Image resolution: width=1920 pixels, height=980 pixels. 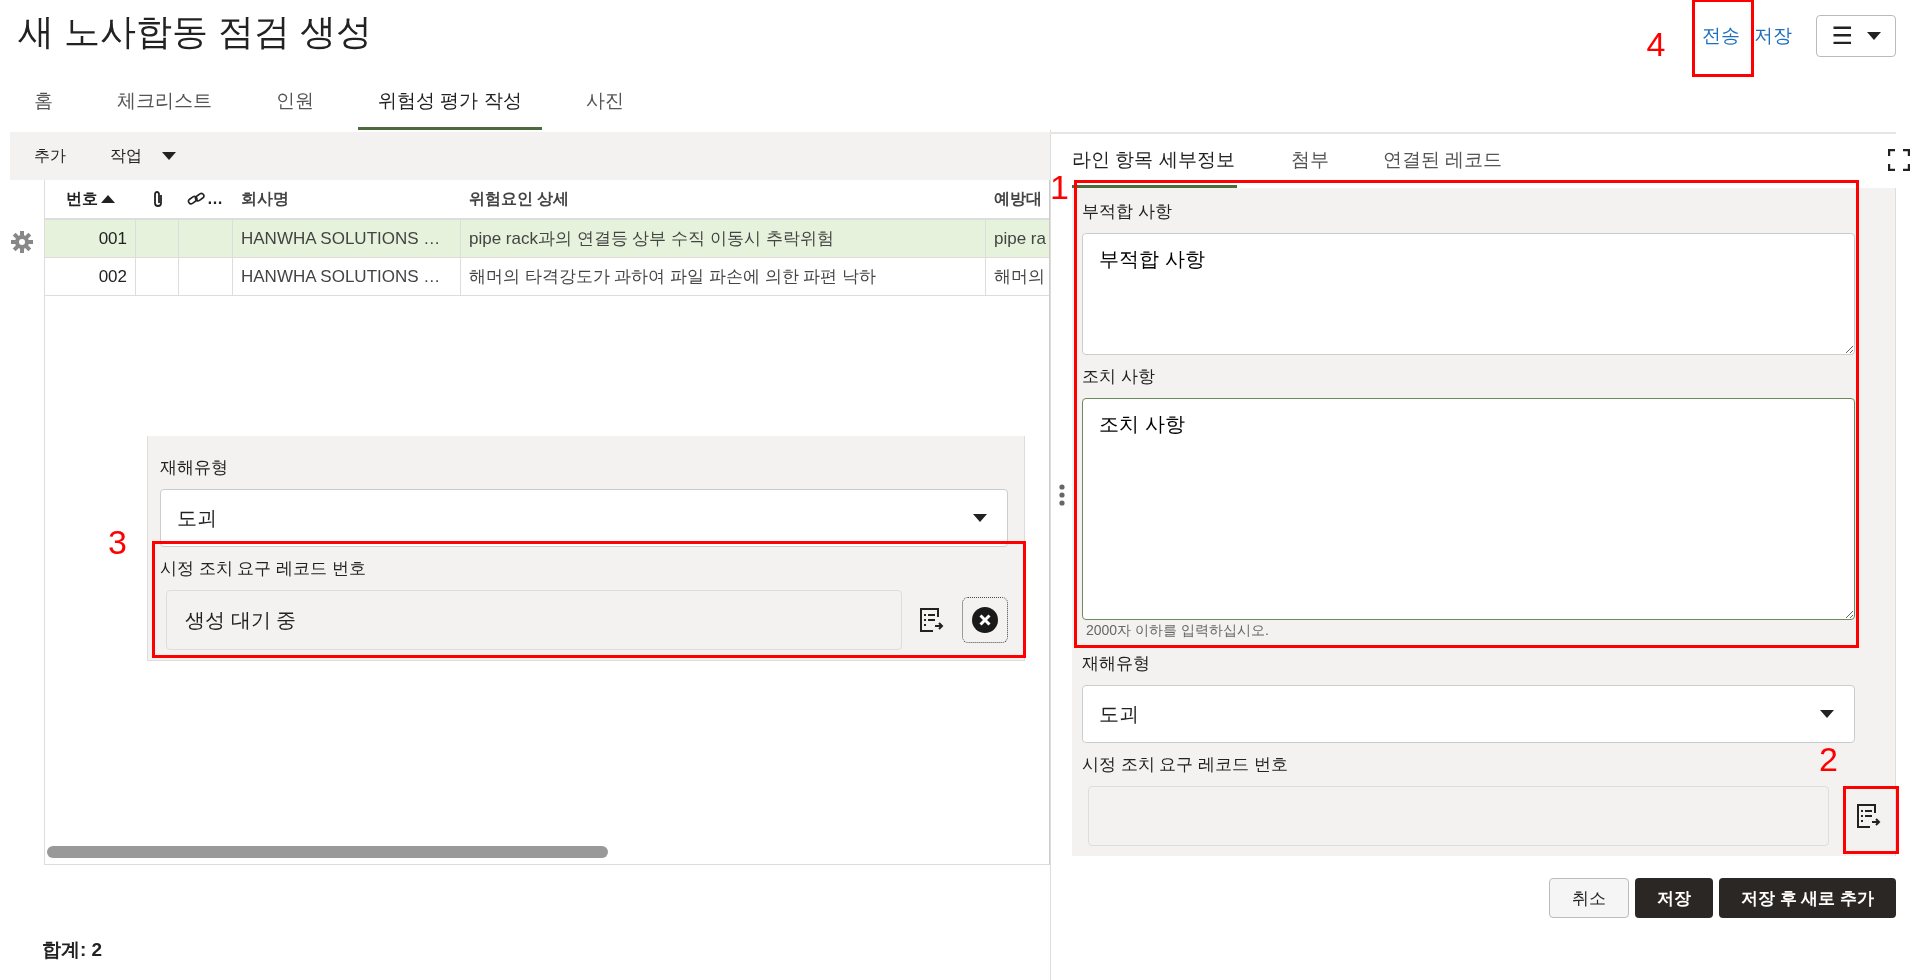 What do you see at coordinates (534, 620) in the screenshot?
I see `input-field: 생성 대기 중` at bounding box center [534, 620].